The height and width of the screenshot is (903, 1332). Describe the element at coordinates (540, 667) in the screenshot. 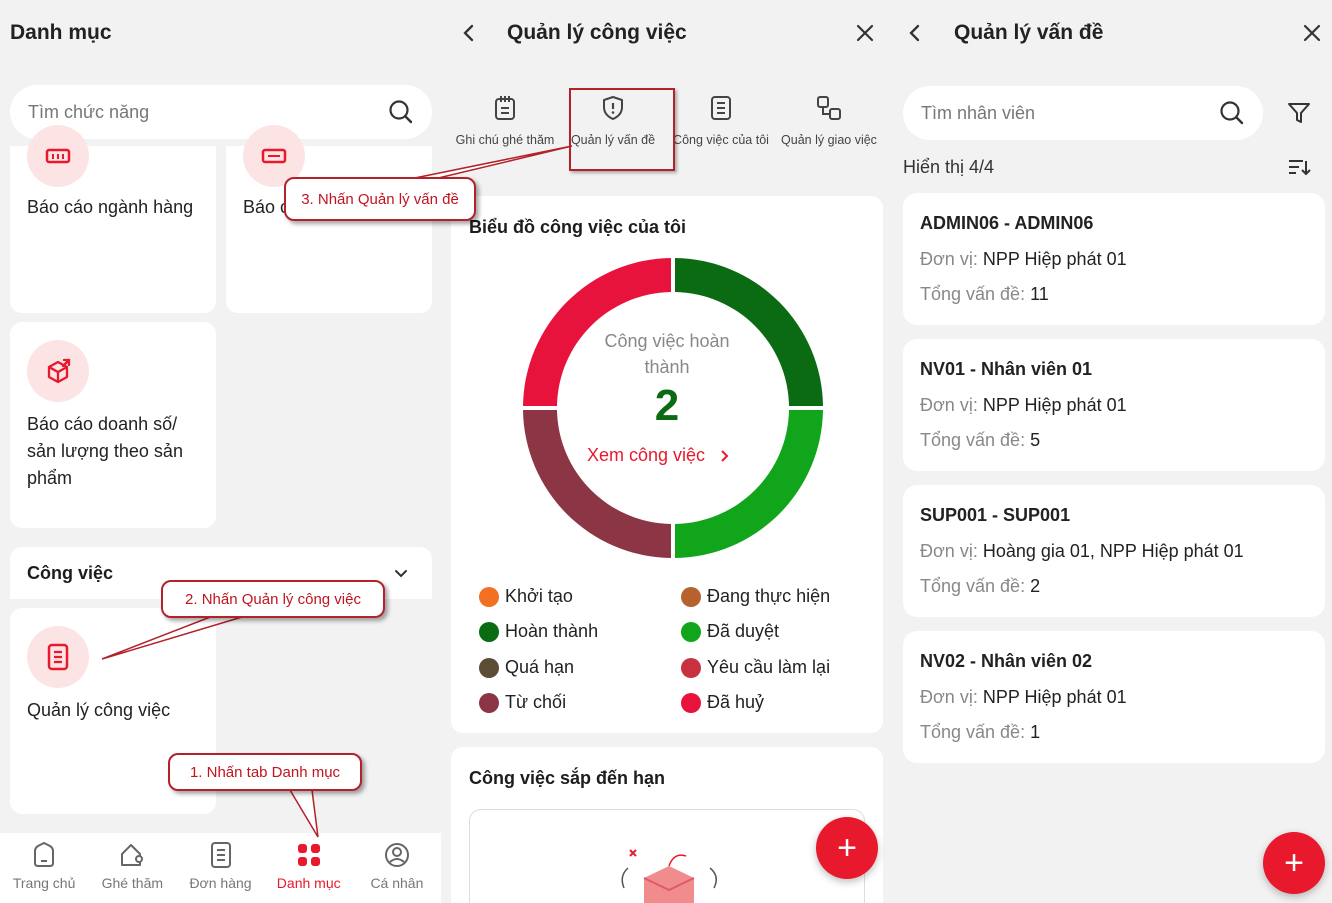

I see `legend-label: Quá hạn` at that location.